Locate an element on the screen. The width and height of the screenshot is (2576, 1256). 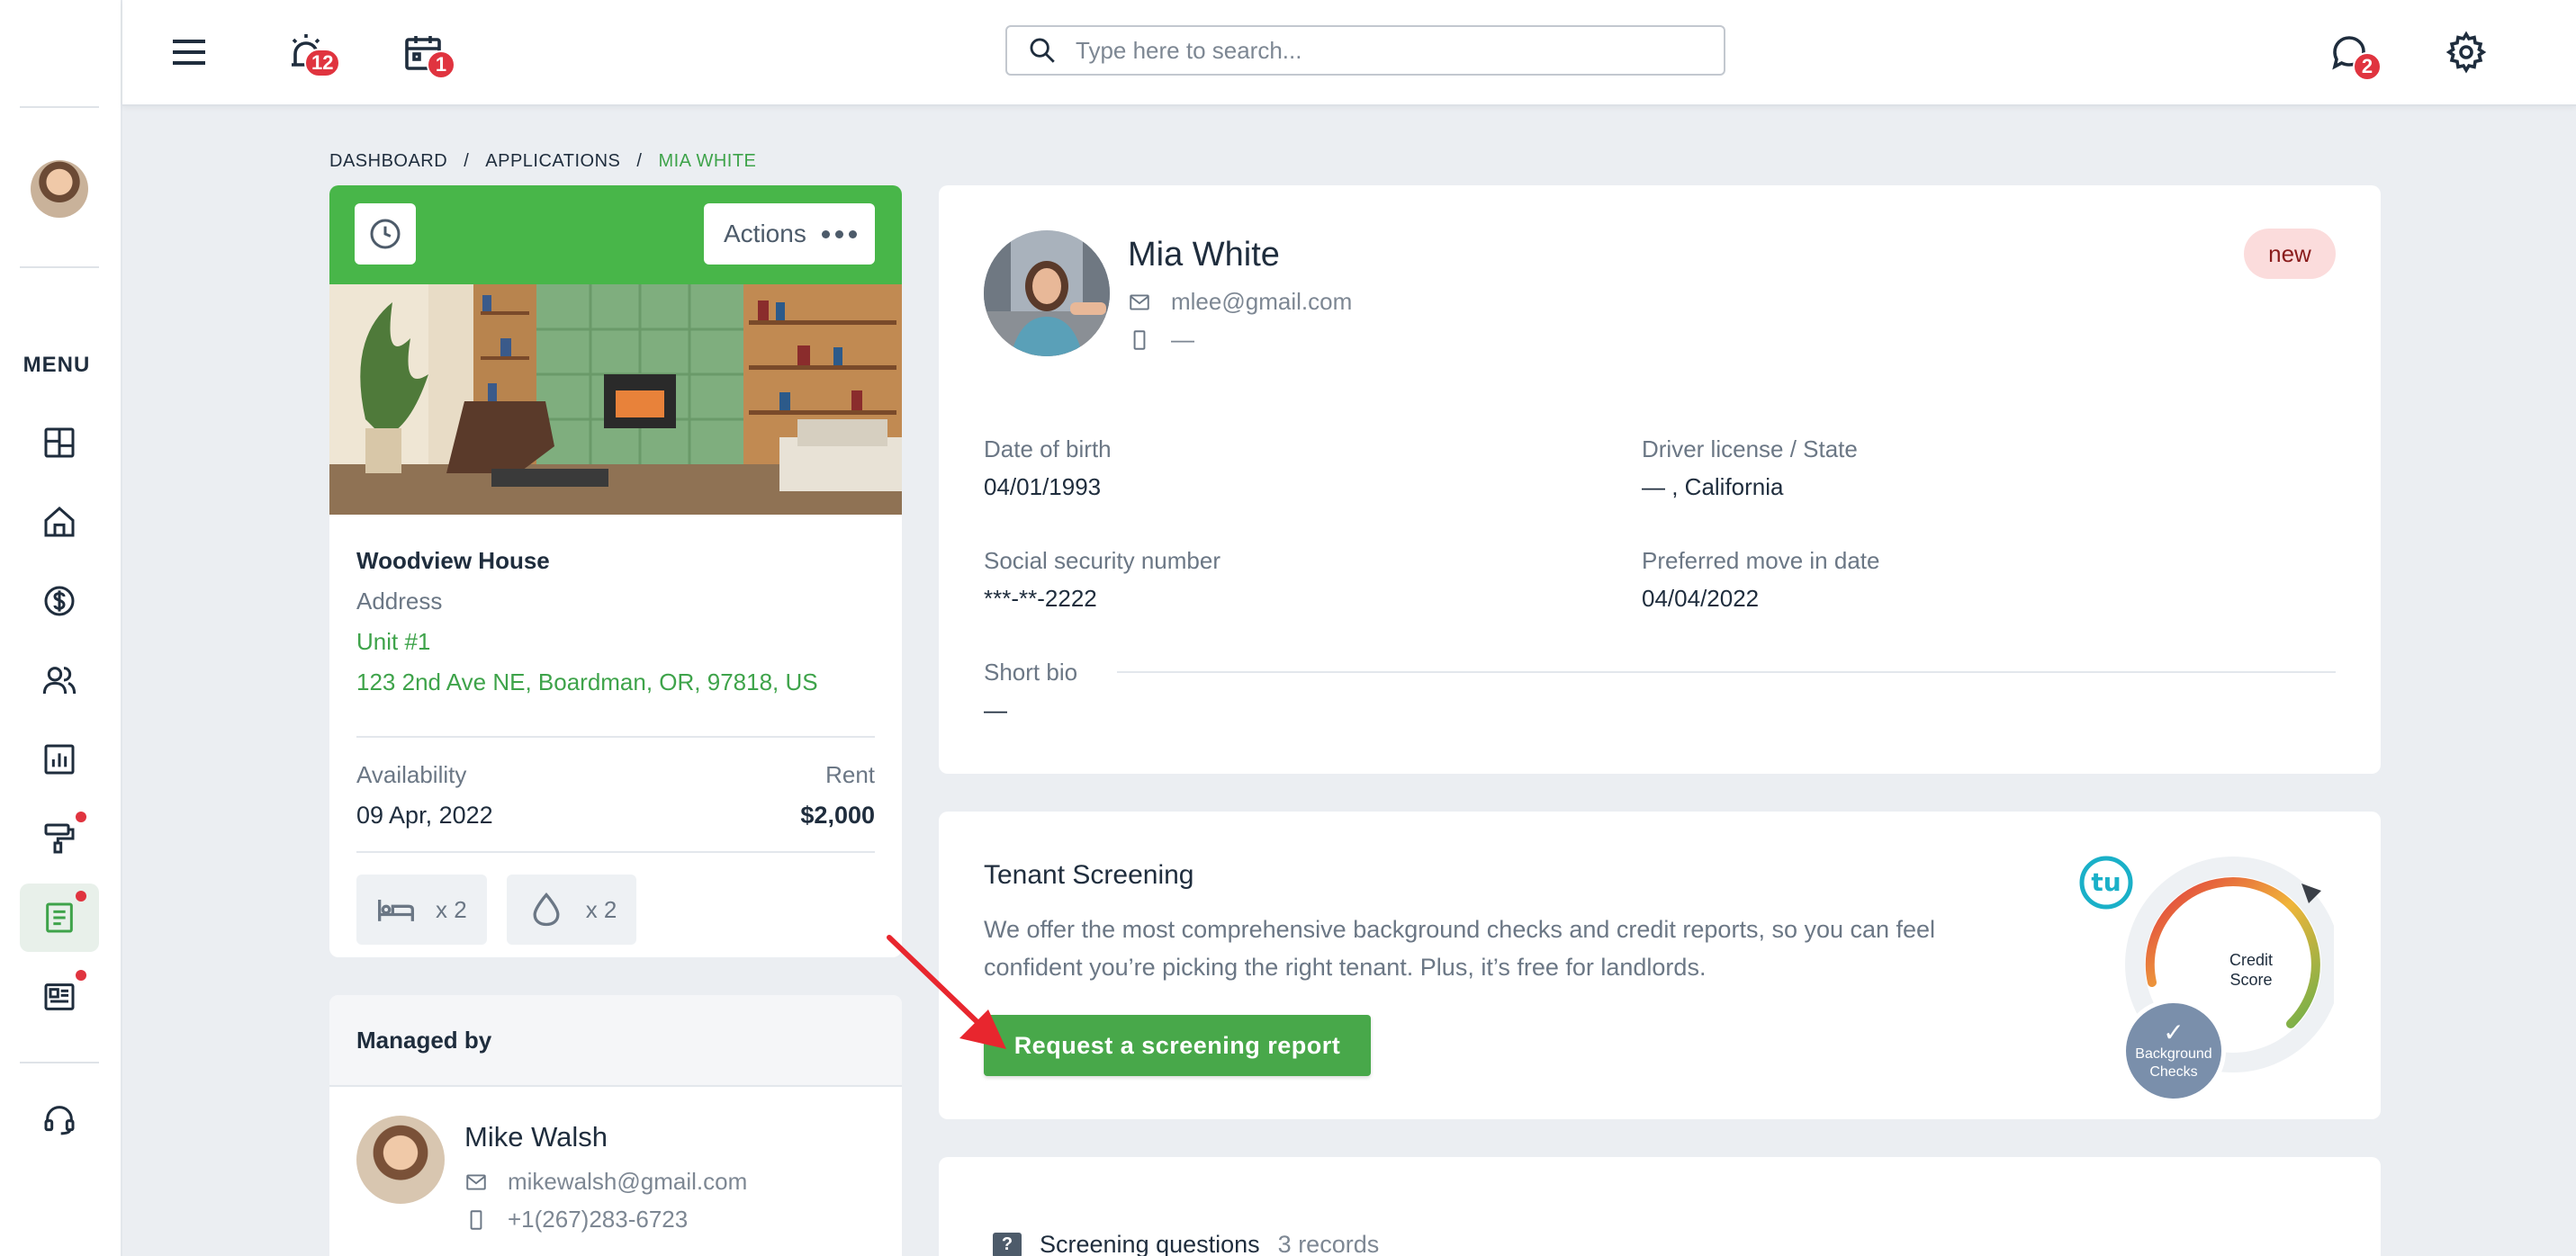
bedrooms-chip: x 2 is located at coordinates (421, 910).